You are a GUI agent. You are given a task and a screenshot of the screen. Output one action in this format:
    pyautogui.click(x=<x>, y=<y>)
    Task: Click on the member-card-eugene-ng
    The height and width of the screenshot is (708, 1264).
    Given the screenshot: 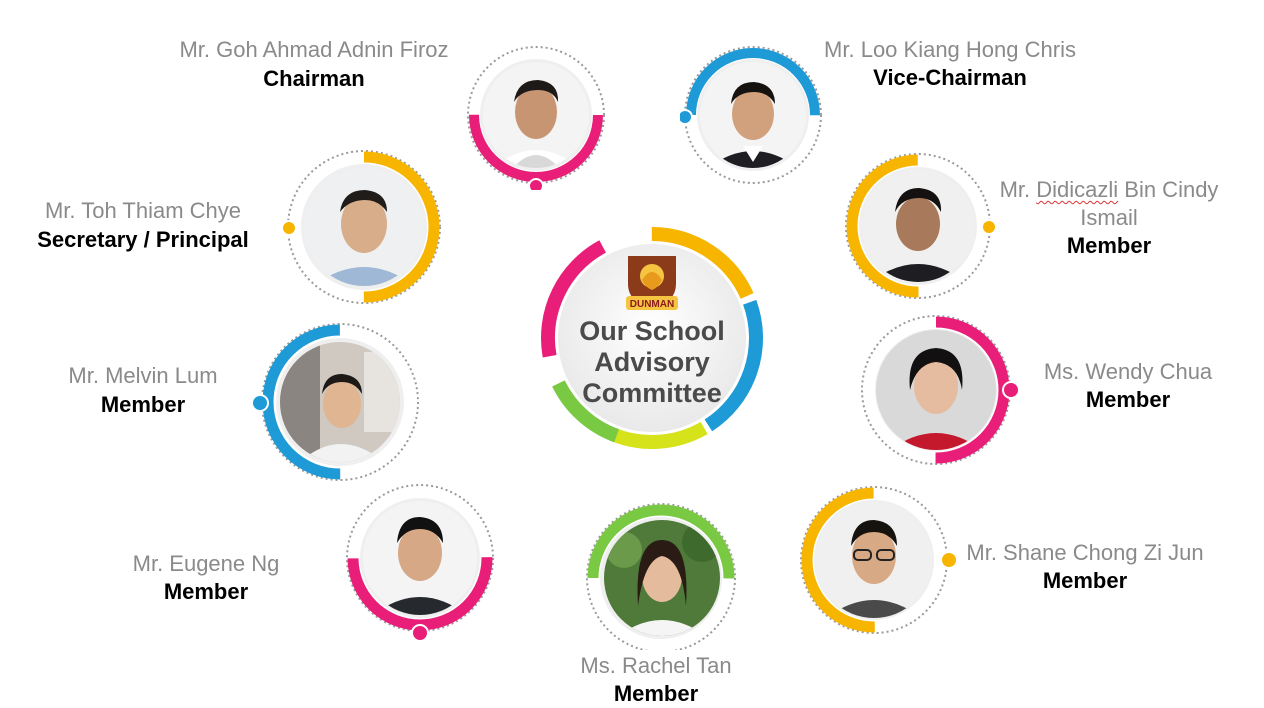 What is the action you would take?
    pyautogui.click(x=420, y=563)
    